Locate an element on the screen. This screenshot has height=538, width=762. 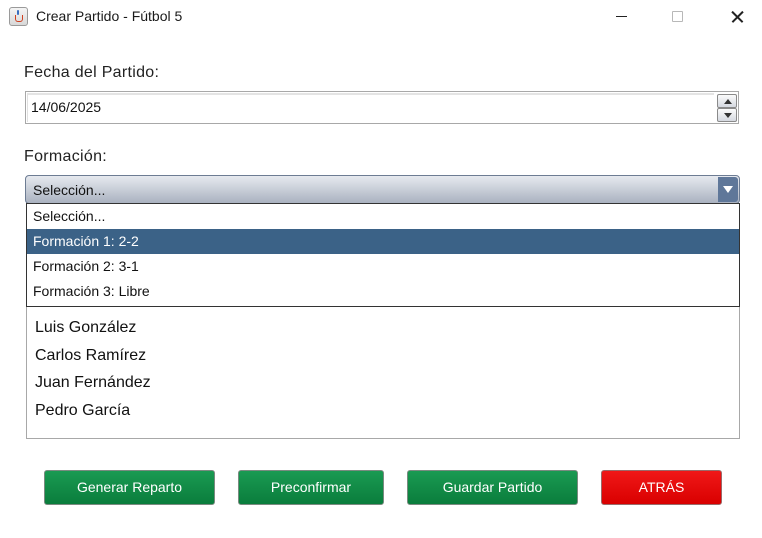
date-value: 14/06/2025 is located at coordinates (66, 107).